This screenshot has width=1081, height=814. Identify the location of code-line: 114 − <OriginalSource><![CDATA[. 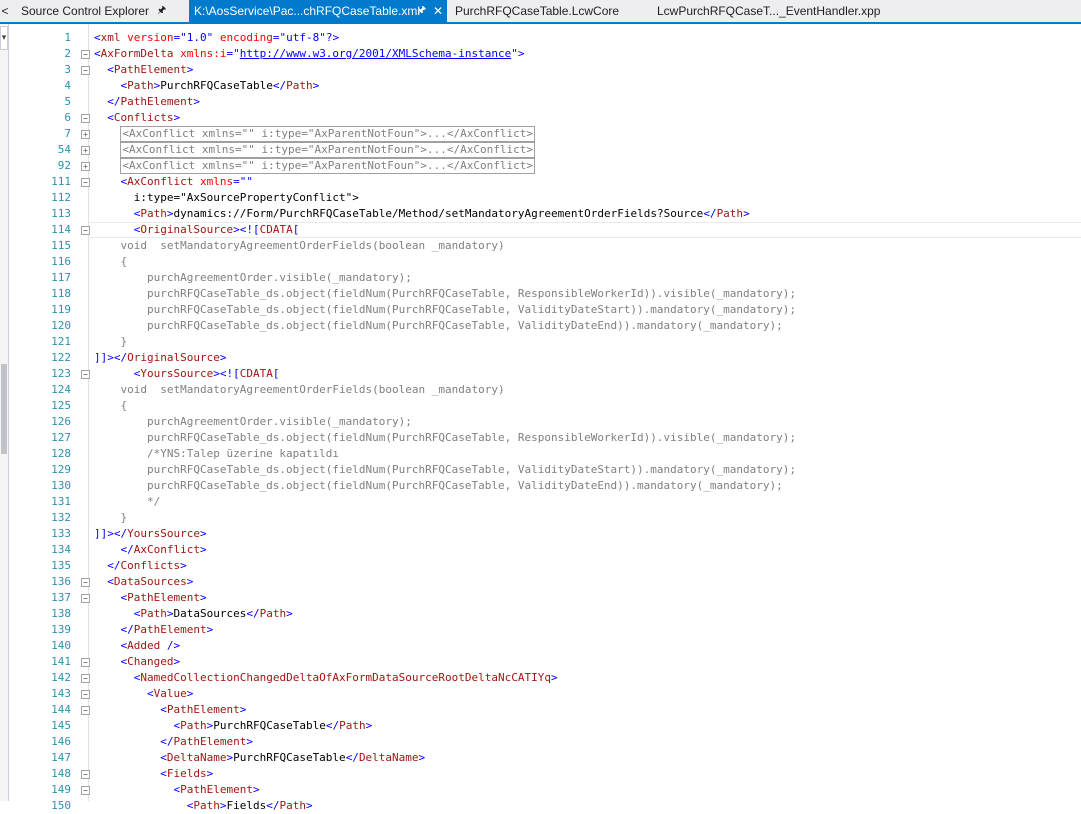
(540, 230).